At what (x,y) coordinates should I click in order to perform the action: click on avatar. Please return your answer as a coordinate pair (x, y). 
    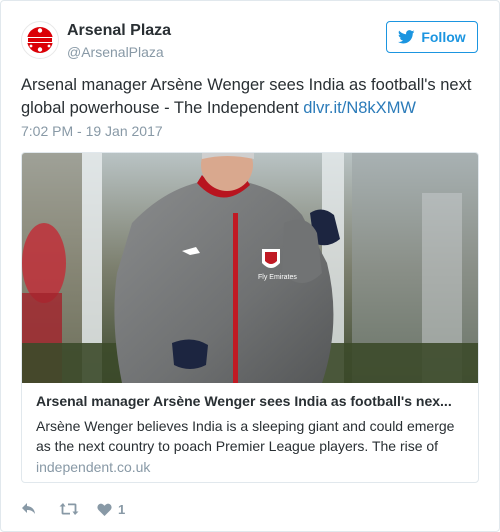
    Looking at the image, I should click on (40, 40).